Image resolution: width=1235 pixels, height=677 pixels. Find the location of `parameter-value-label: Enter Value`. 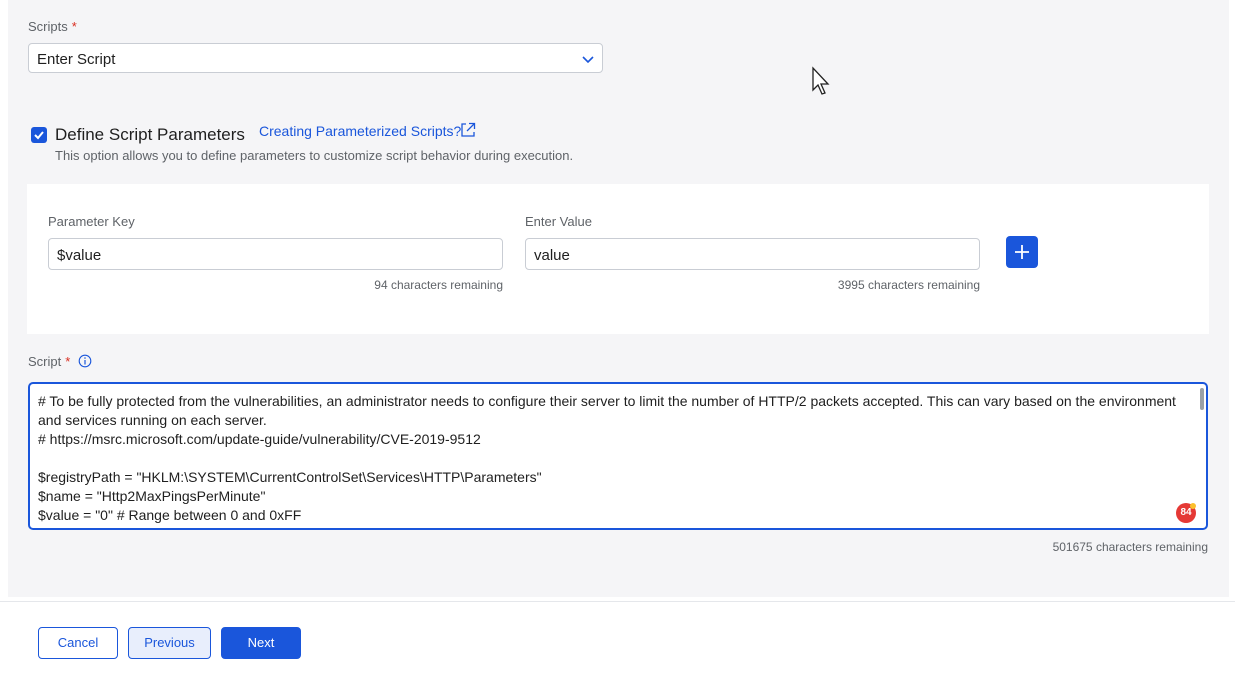

parameter-value-label: Enter Value is located at coordinates (558, 221).